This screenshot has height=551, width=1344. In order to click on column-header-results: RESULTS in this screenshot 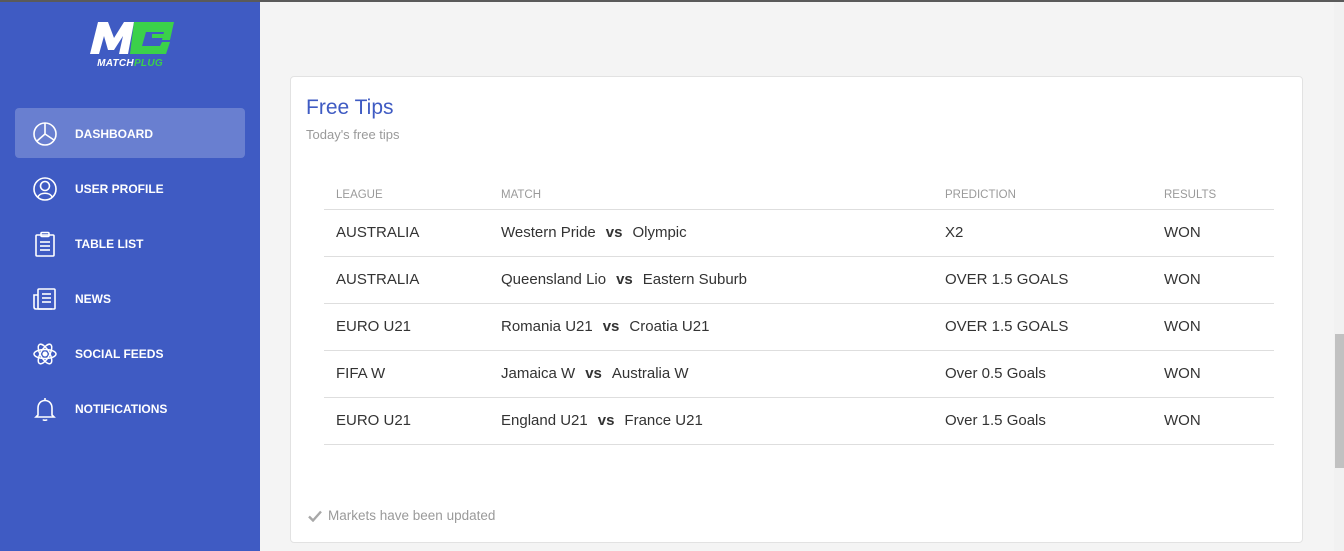, I will do `click(1213, 194)`.